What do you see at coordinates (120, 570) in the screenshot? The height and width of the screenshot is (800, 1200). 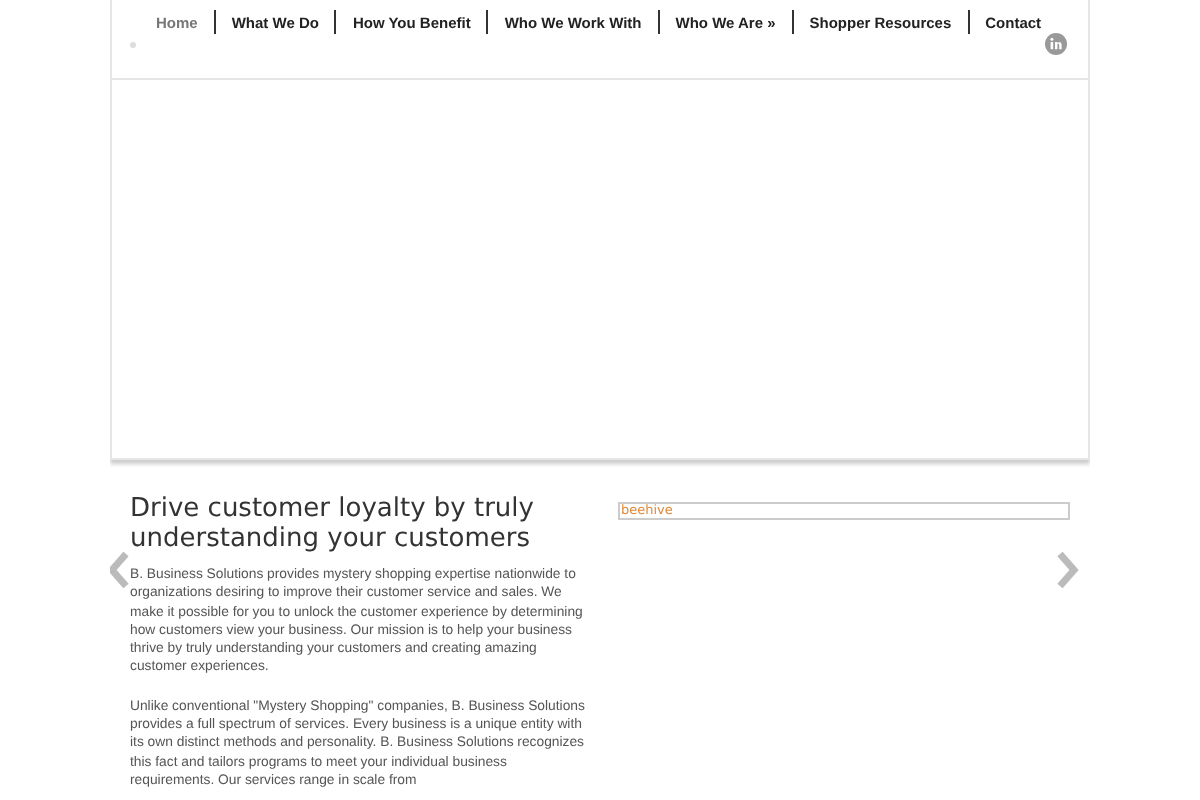 I see `chevron-left-icon` at bounding box center [120, 570].